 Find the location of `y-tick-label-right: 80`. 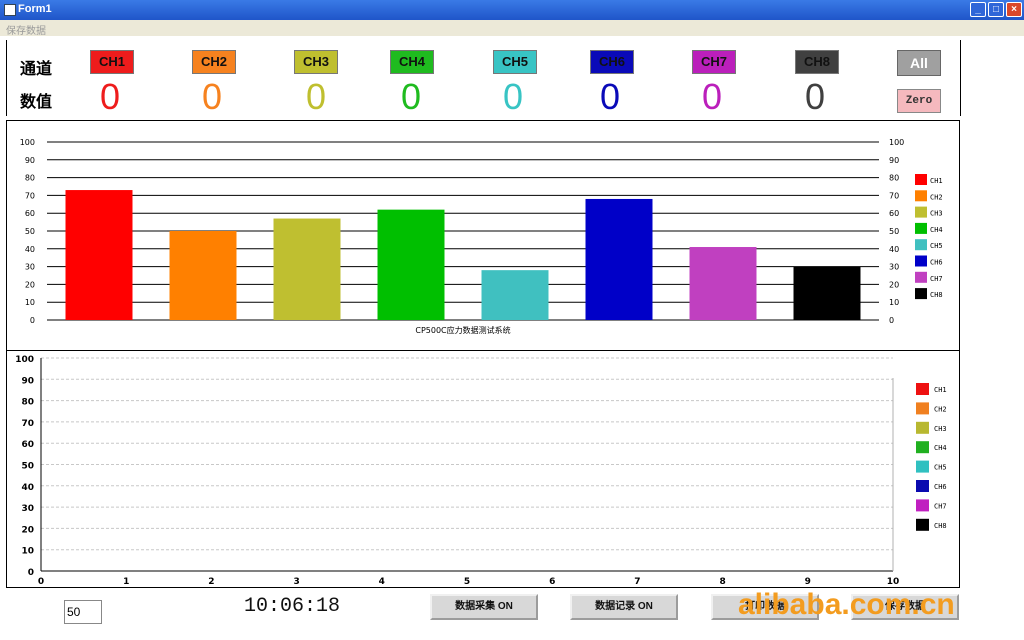

y-tick-label-right: 80 is located at coordinates (894, 178).